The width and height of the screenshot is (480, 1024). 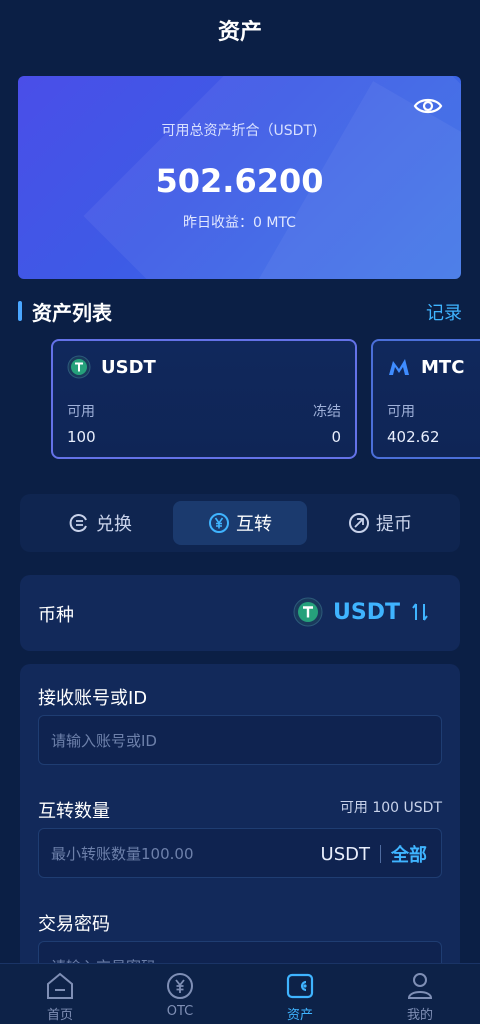 What do you see at coordinates (204, 399) in the screenshot?
I see `asset-card-usdt: USDT 可用 冻结 100 0` at bounding box center [204, 399].